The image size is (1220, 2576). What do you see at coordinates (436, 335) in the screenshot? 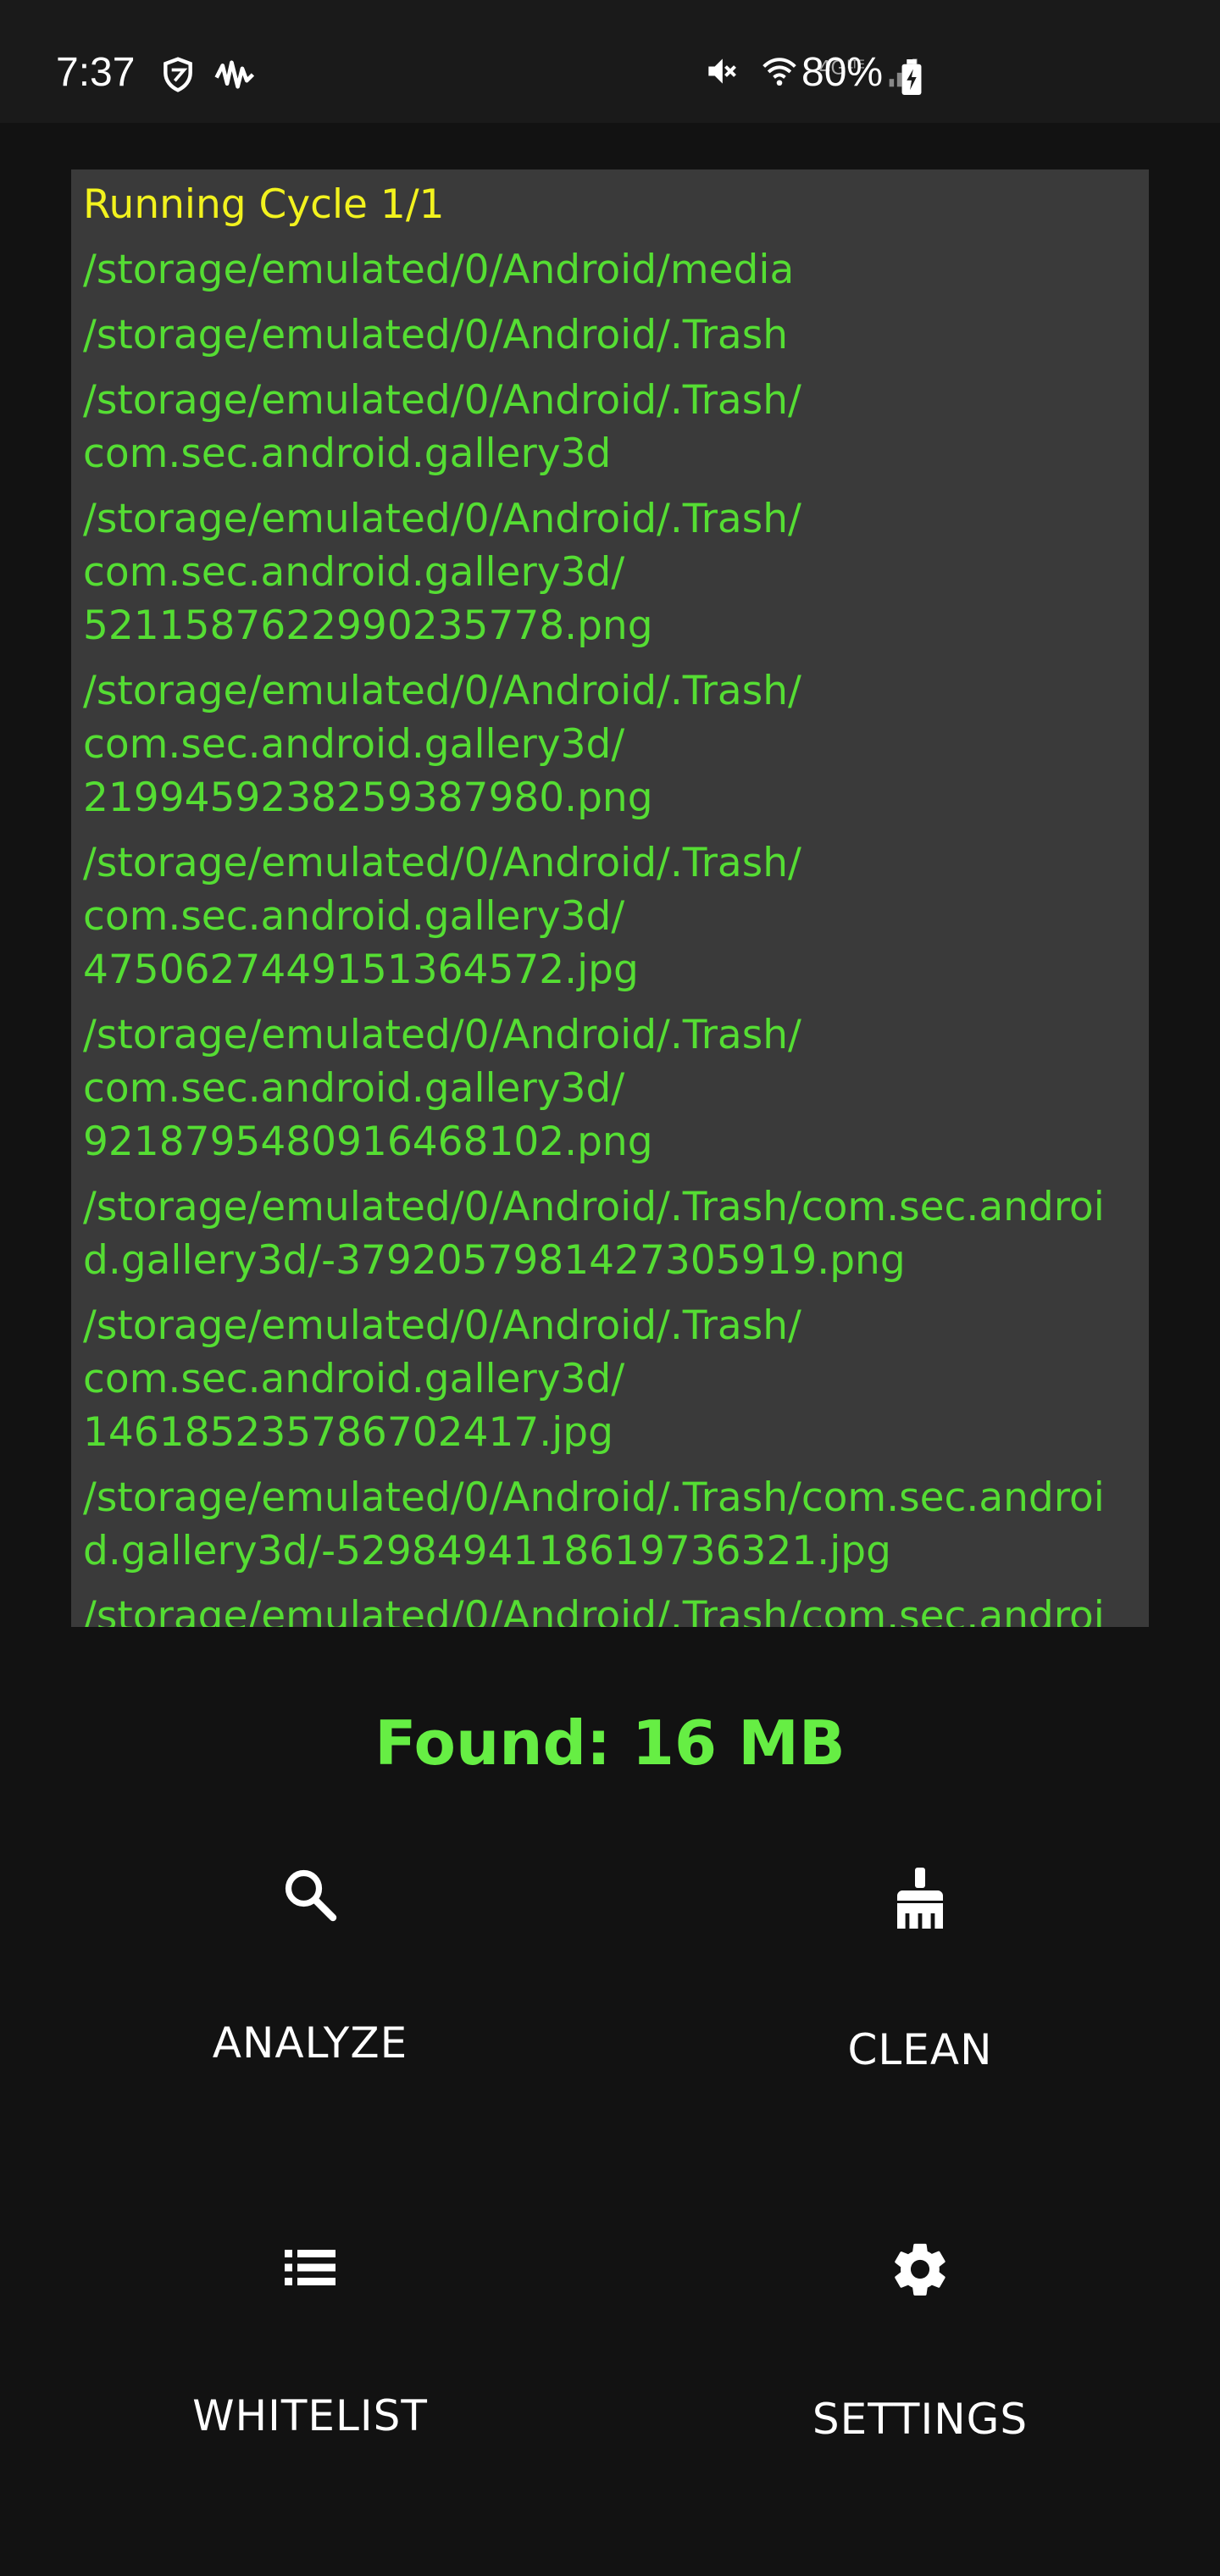
I see `log-line: /storage/emulated/0/Android/.Trash` at bounding box center [436, 335].